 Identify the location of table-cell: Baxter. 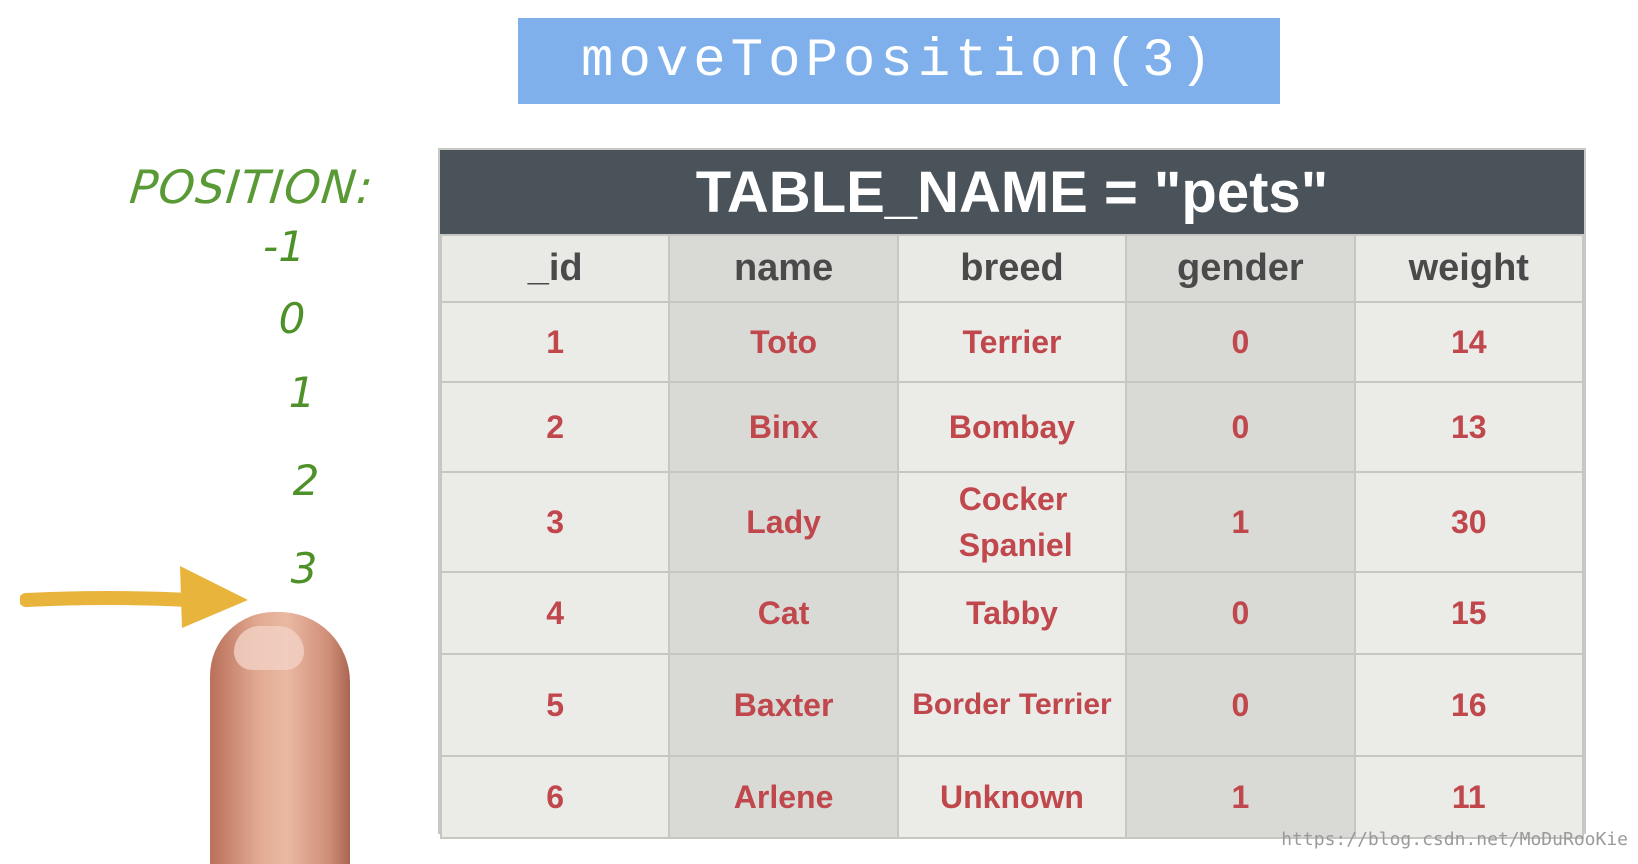
(783, 705).